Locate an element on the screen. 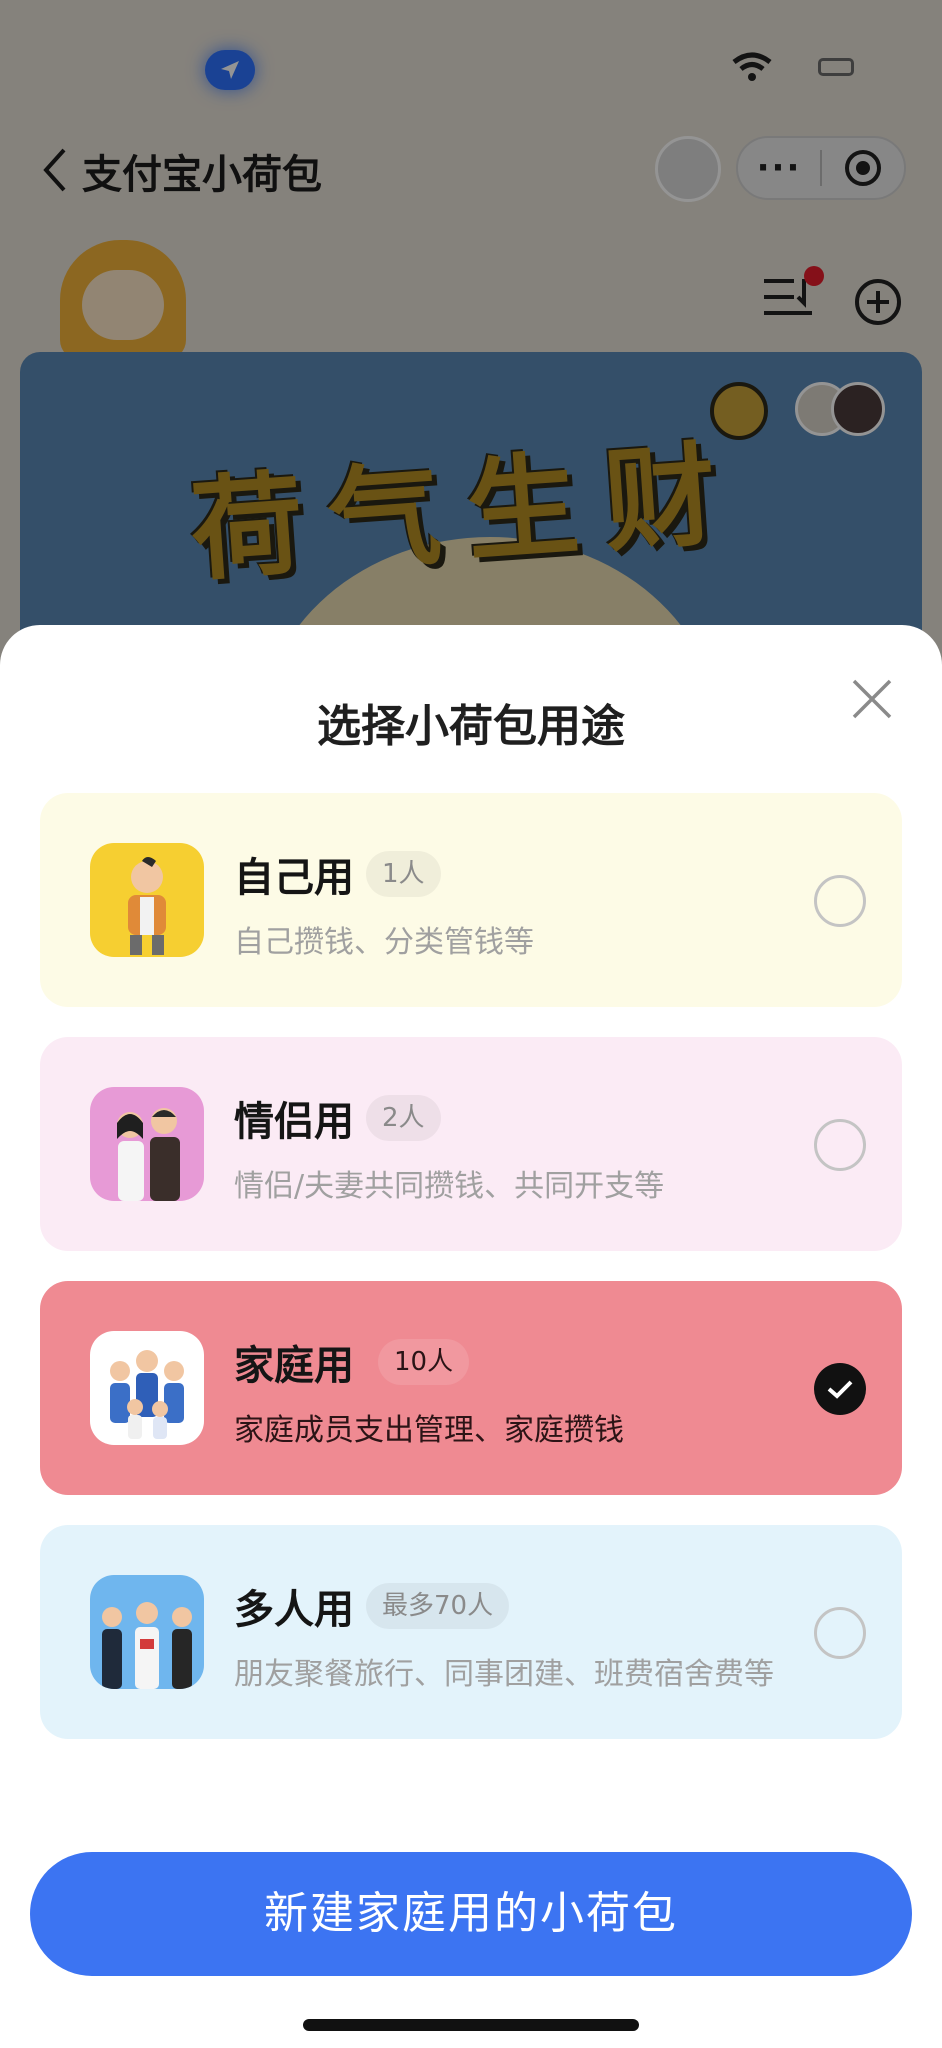  self-illustration is located at coordinates (147, 900).